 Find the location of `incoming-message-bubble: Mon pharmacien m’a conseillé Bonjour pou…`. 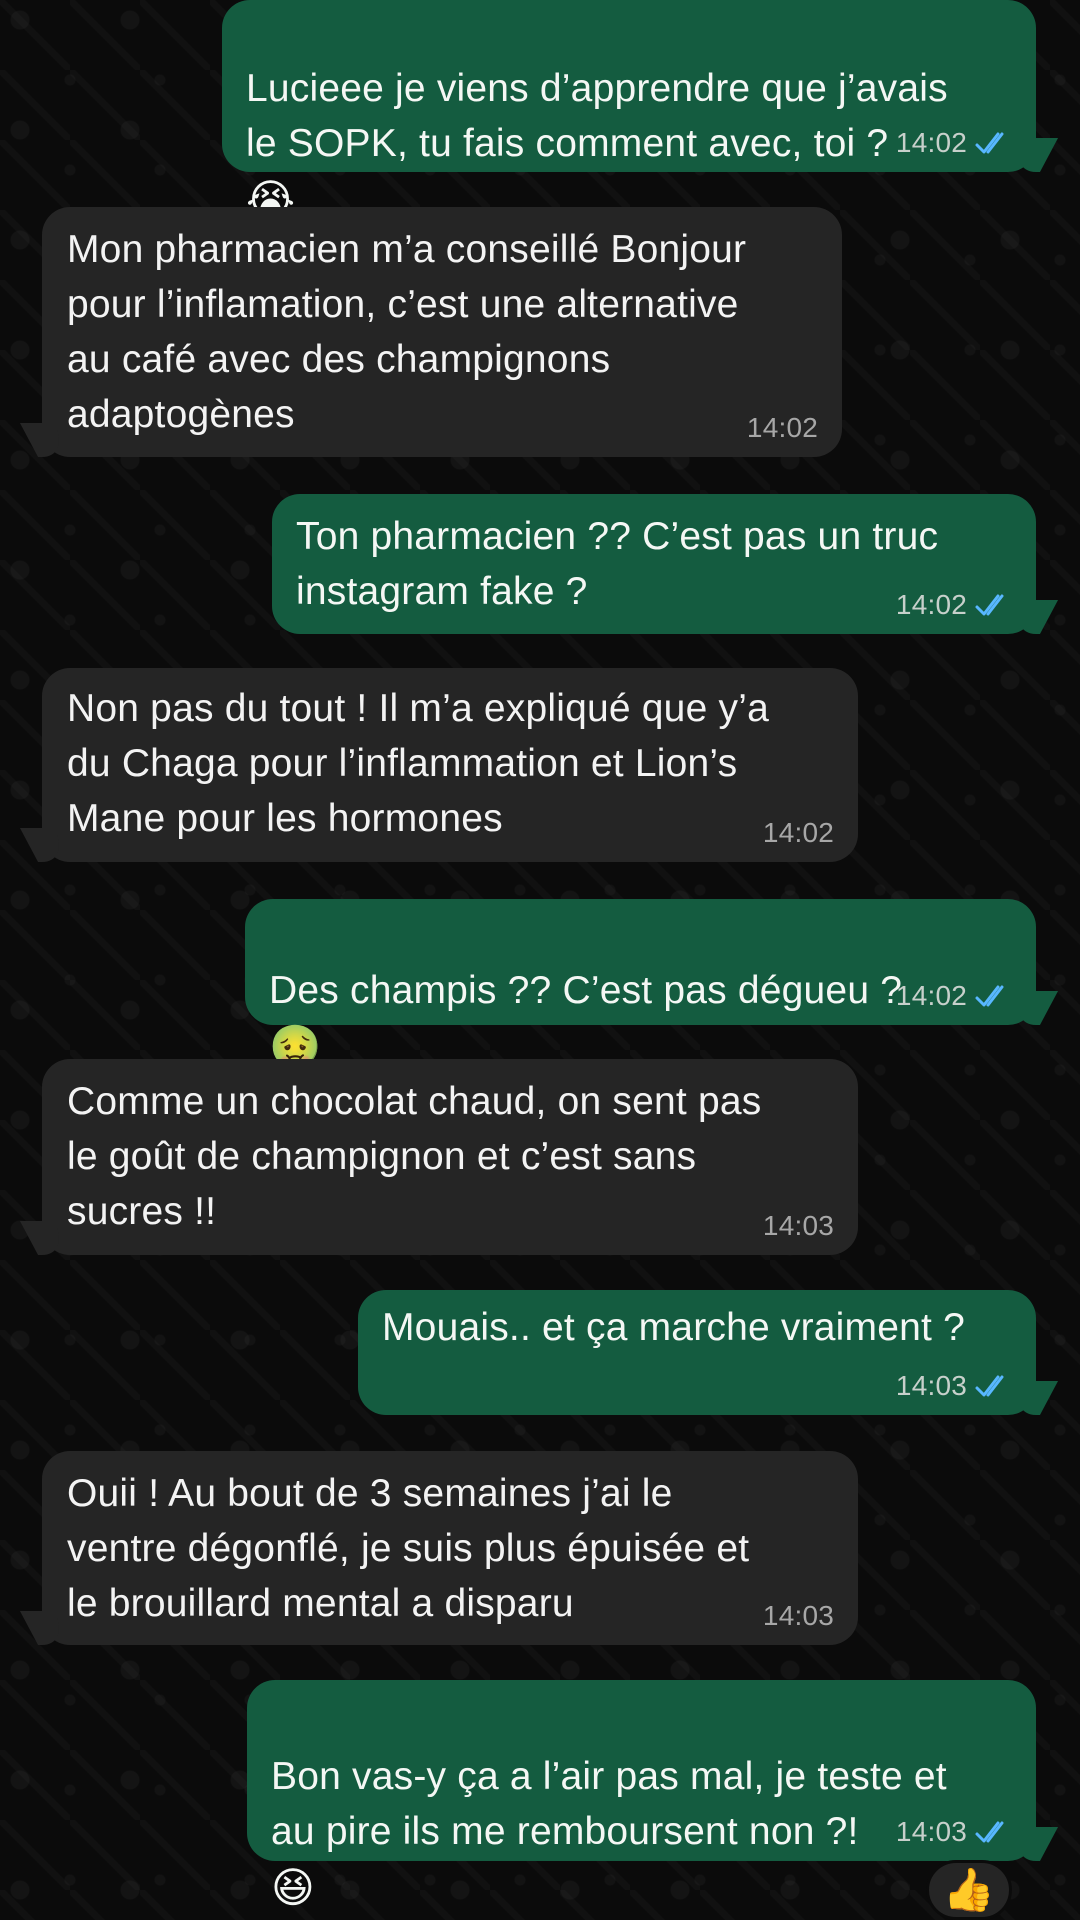

incoming-message-bubble: Mon pharmacien m’a conseillé Bonjour pou… is located at coordinates (430, 332).